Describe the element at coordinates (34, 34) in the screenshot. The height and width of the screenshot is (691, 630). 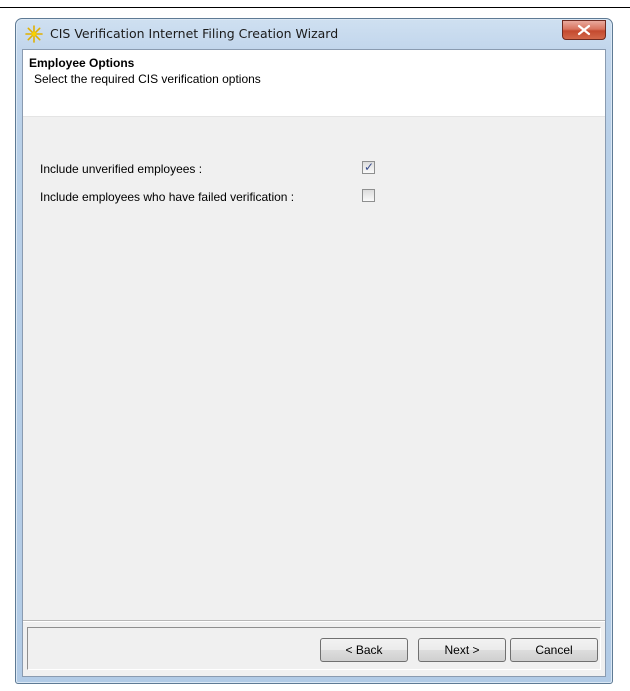
I see `sparkle-star-icon` at that location.